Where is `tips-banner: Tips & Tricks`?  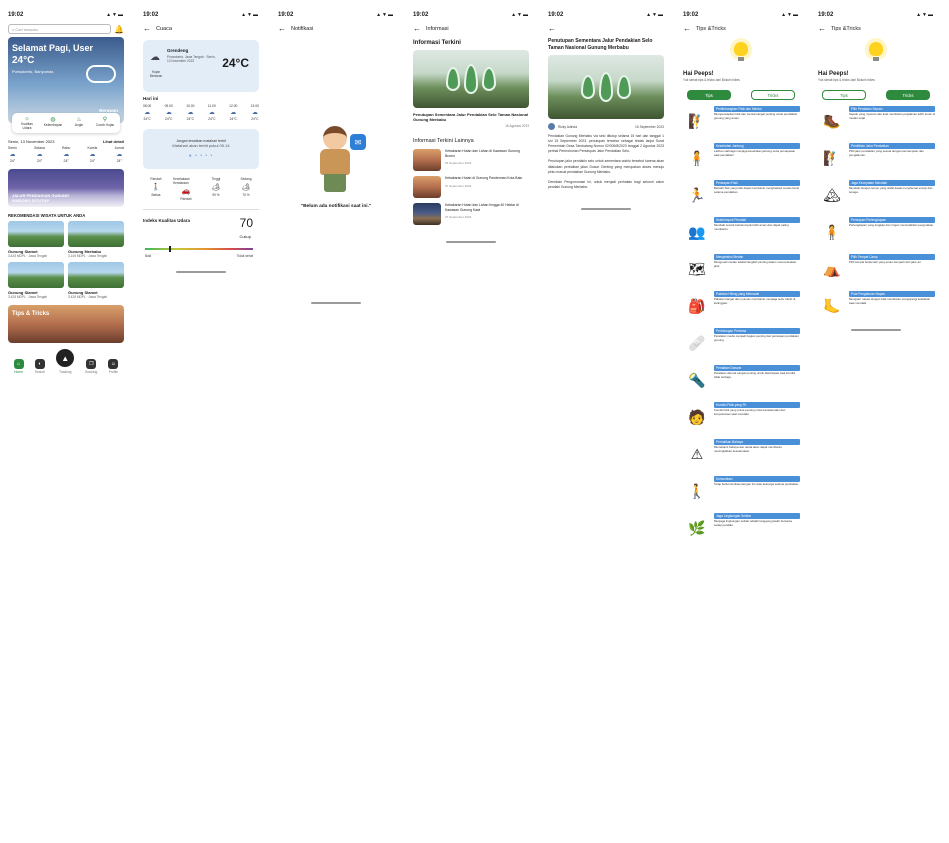
tips-banner: Tips & Tricks is located at coordinates (66, 324).